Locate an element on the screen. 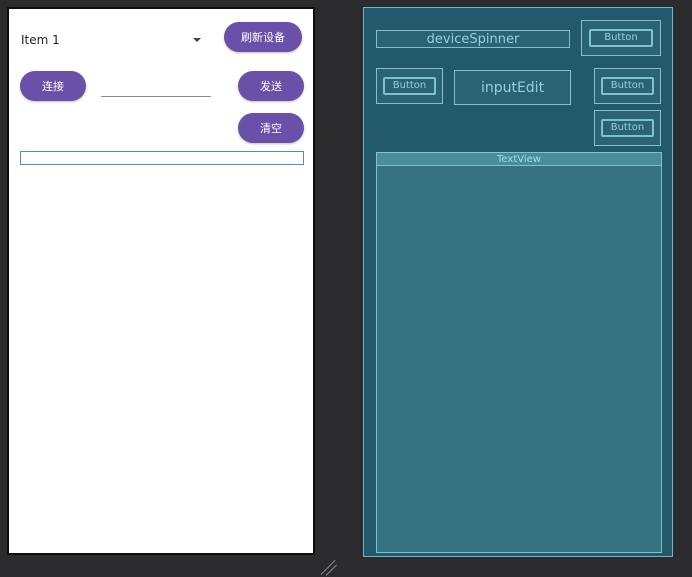 The width and height of the screenshot is (692, 577). blueprint-device-spinner: deviceSpinner is located at coordinates (473, 39).